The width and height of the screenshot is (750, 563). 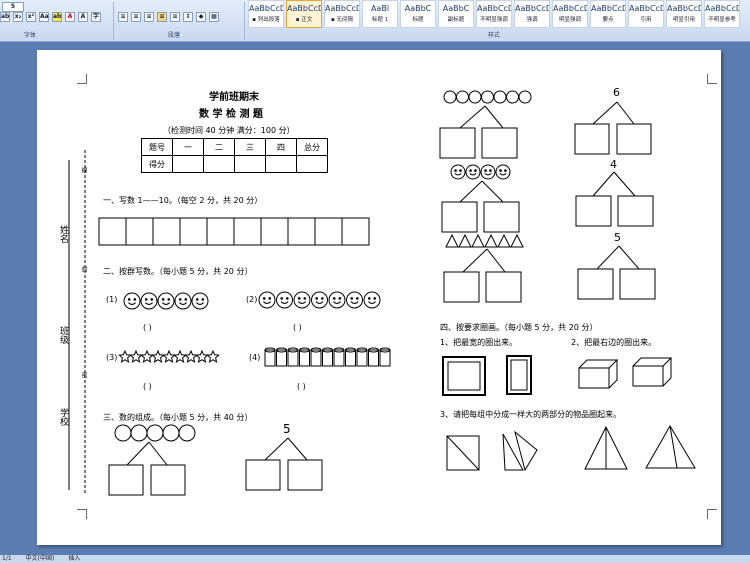 What do you see at coordinates (646, 20) in the screenshot?
I see `style-name: 引用` at bounding box center [646, 20].